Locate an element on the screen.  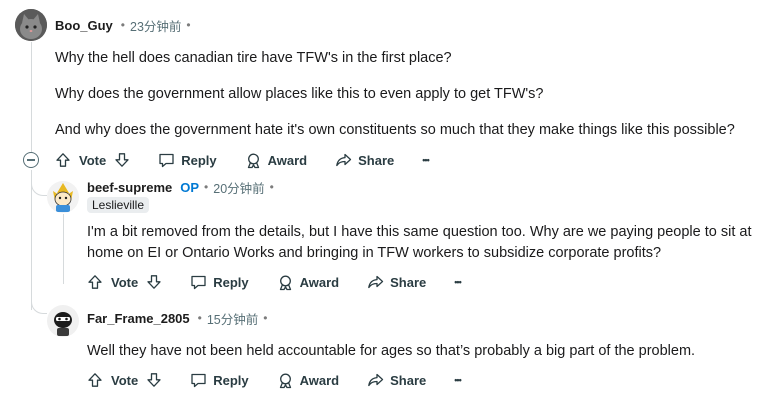
comment-header: Far_Frame_2805 • 15分钟前 • is located at coordinates (179, 318).